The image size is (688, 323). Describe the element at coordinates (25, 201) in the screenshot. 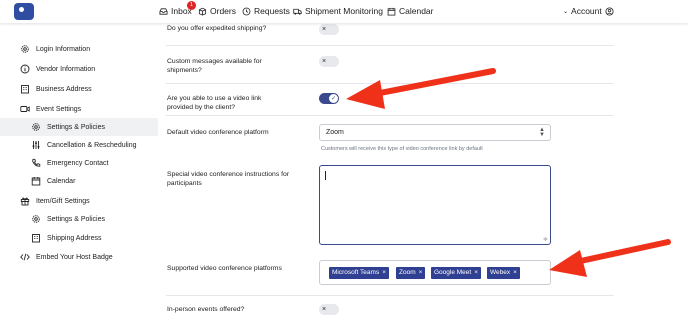

I see `gift-icon` at that location.